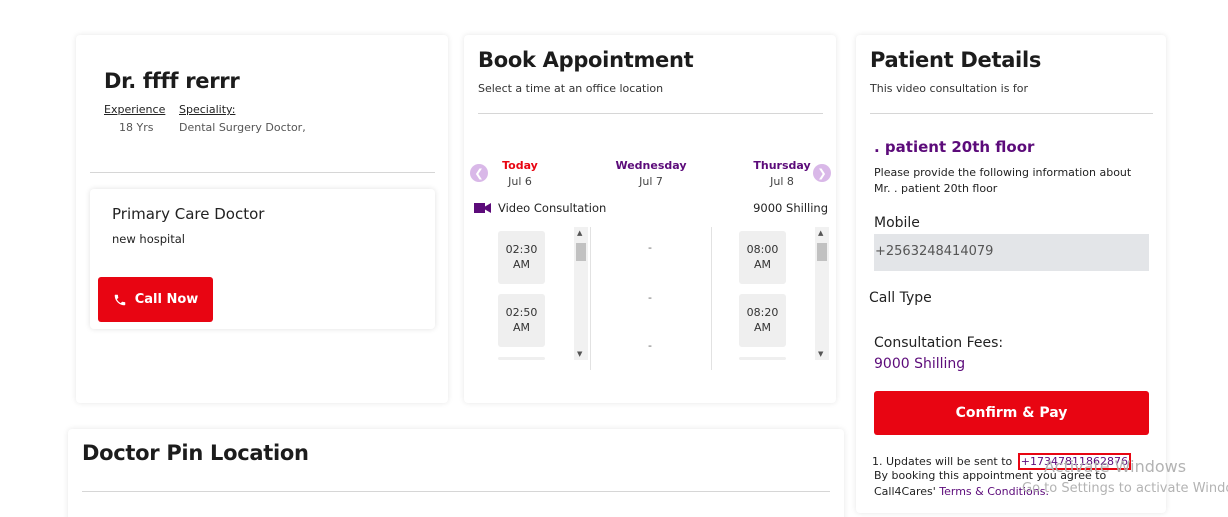  What do you see at coordinates (936, 188) in the screenshot?
I see `patient-info-line2: Mr. . patient 20th floor` at bounding box center [936, 188].